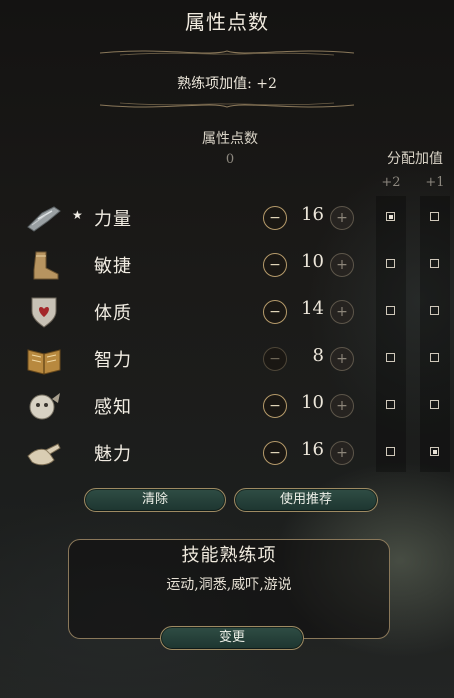  Describe the element at coordinates (227, 218) in the screenshot. I see `ability-row-strength: ★ 力量 − 16 +` at that location.